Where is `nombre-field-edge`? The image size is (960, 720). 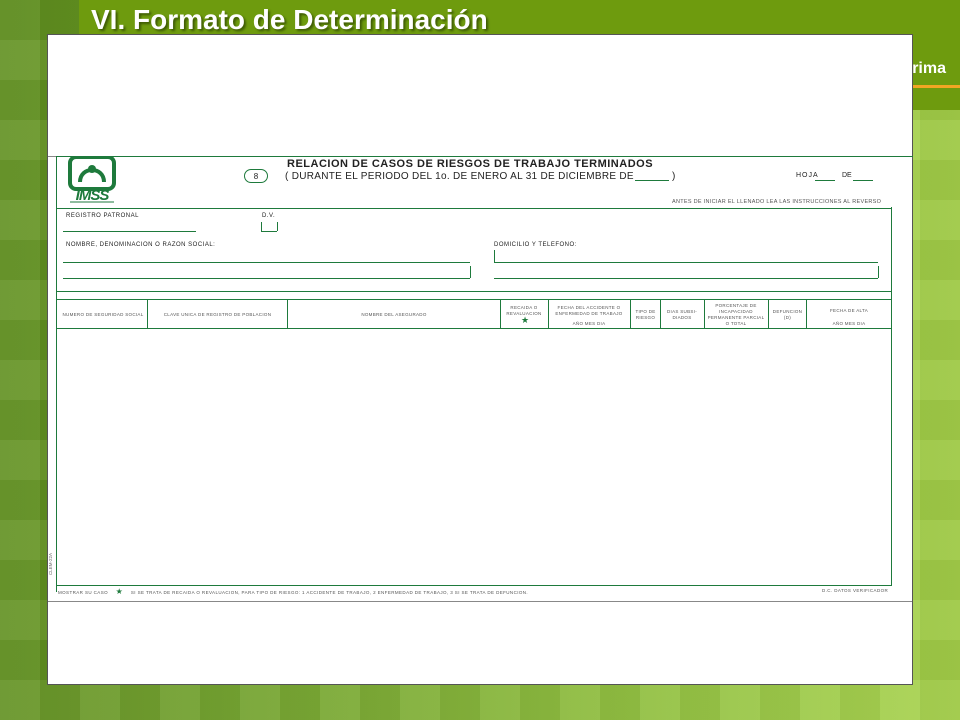
nombre-field-edge is located at coordinates (470, 272).